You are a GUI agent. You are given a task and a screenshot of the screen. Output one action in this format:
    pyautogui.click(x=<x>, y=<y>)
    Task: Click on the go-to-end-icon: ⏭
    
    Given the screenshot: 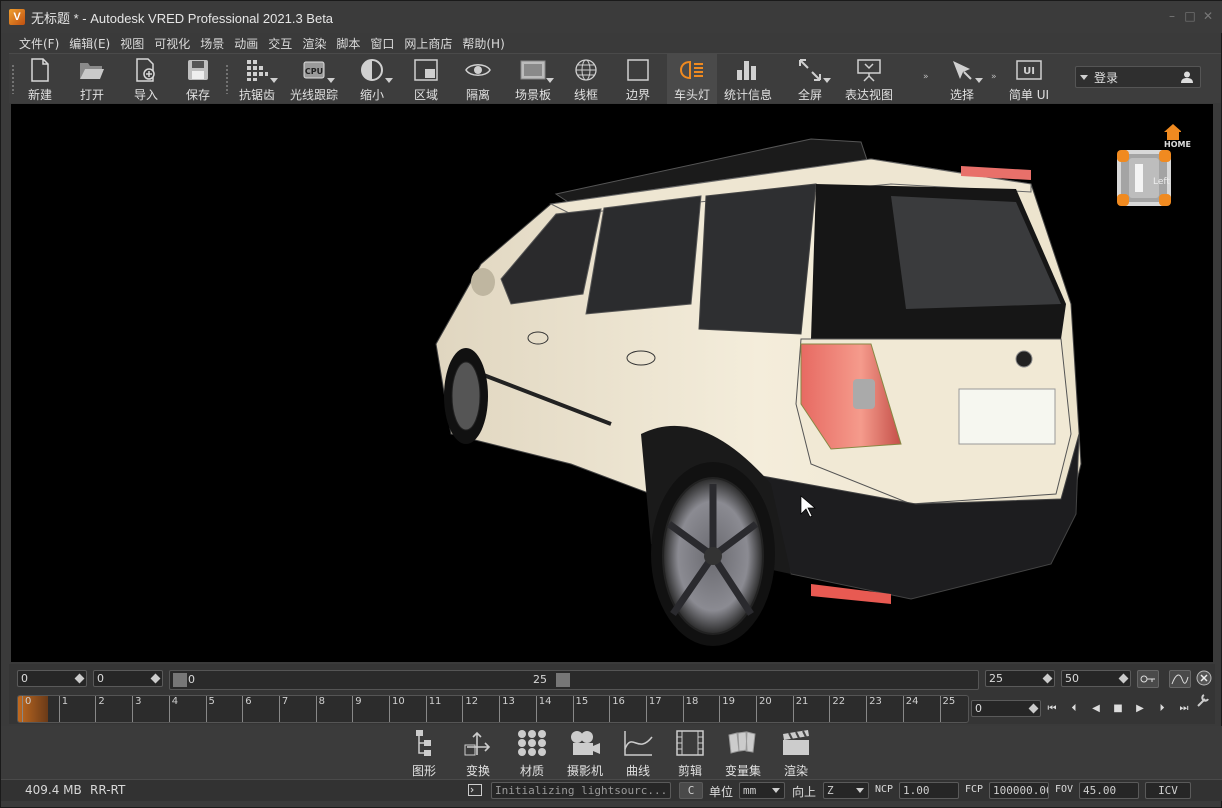 What is the action you would take?
    pyautogui.click(x=1184, y=708)
    